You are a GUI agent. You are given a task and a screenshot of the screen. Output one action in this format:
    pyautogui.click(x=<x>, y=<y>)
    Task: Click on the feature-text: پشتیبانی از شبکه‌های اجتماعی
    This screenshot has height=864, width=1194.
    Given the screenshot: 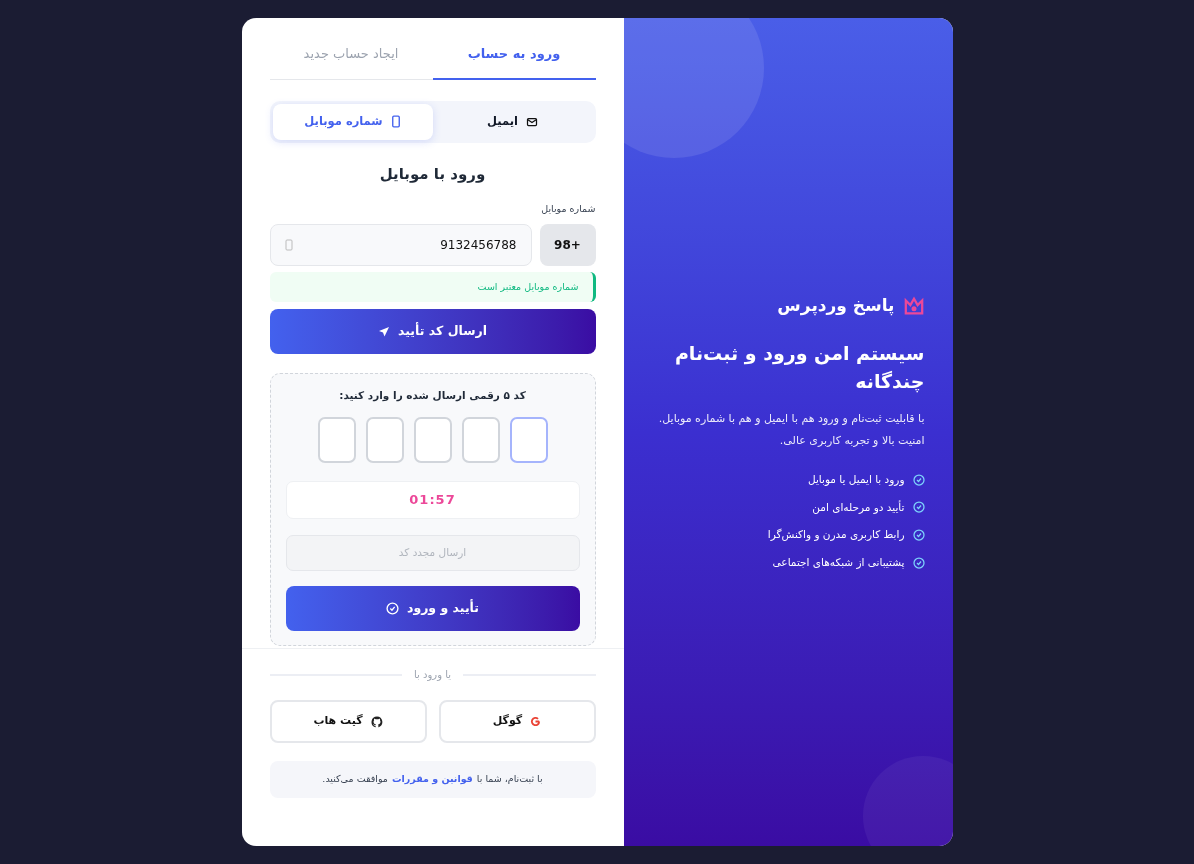 What is the action you would take?
    pyautogui.click(x=838, y=563)
    